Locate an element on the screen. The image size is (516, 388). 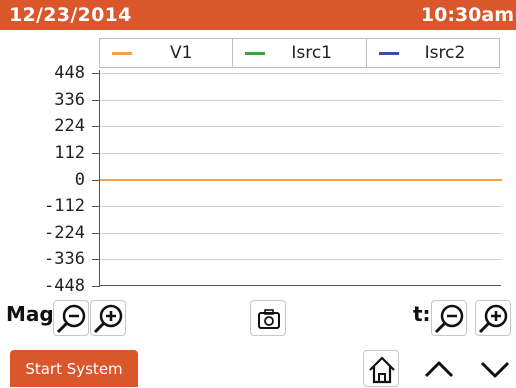
legend-item-isrc1: Isrc1 is located at coordinates (300, 53).